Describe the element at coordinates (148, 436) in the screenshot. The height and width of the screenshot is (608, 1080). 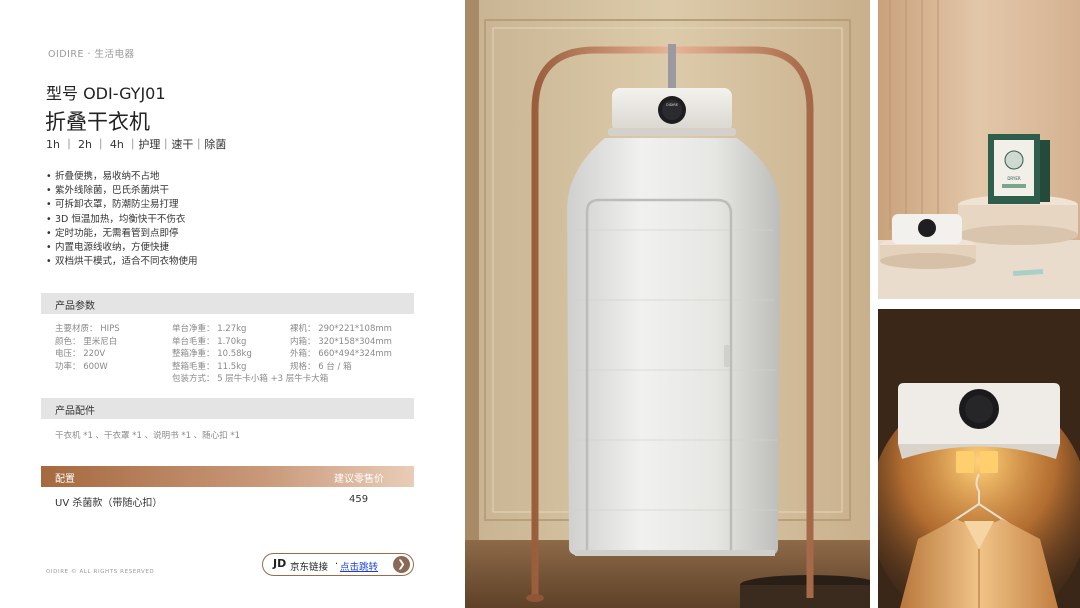
I see `accessories-list: 干衣机 *1 、干衣罩 *1 、说明书 *1 、随心扣 *1` at that location.